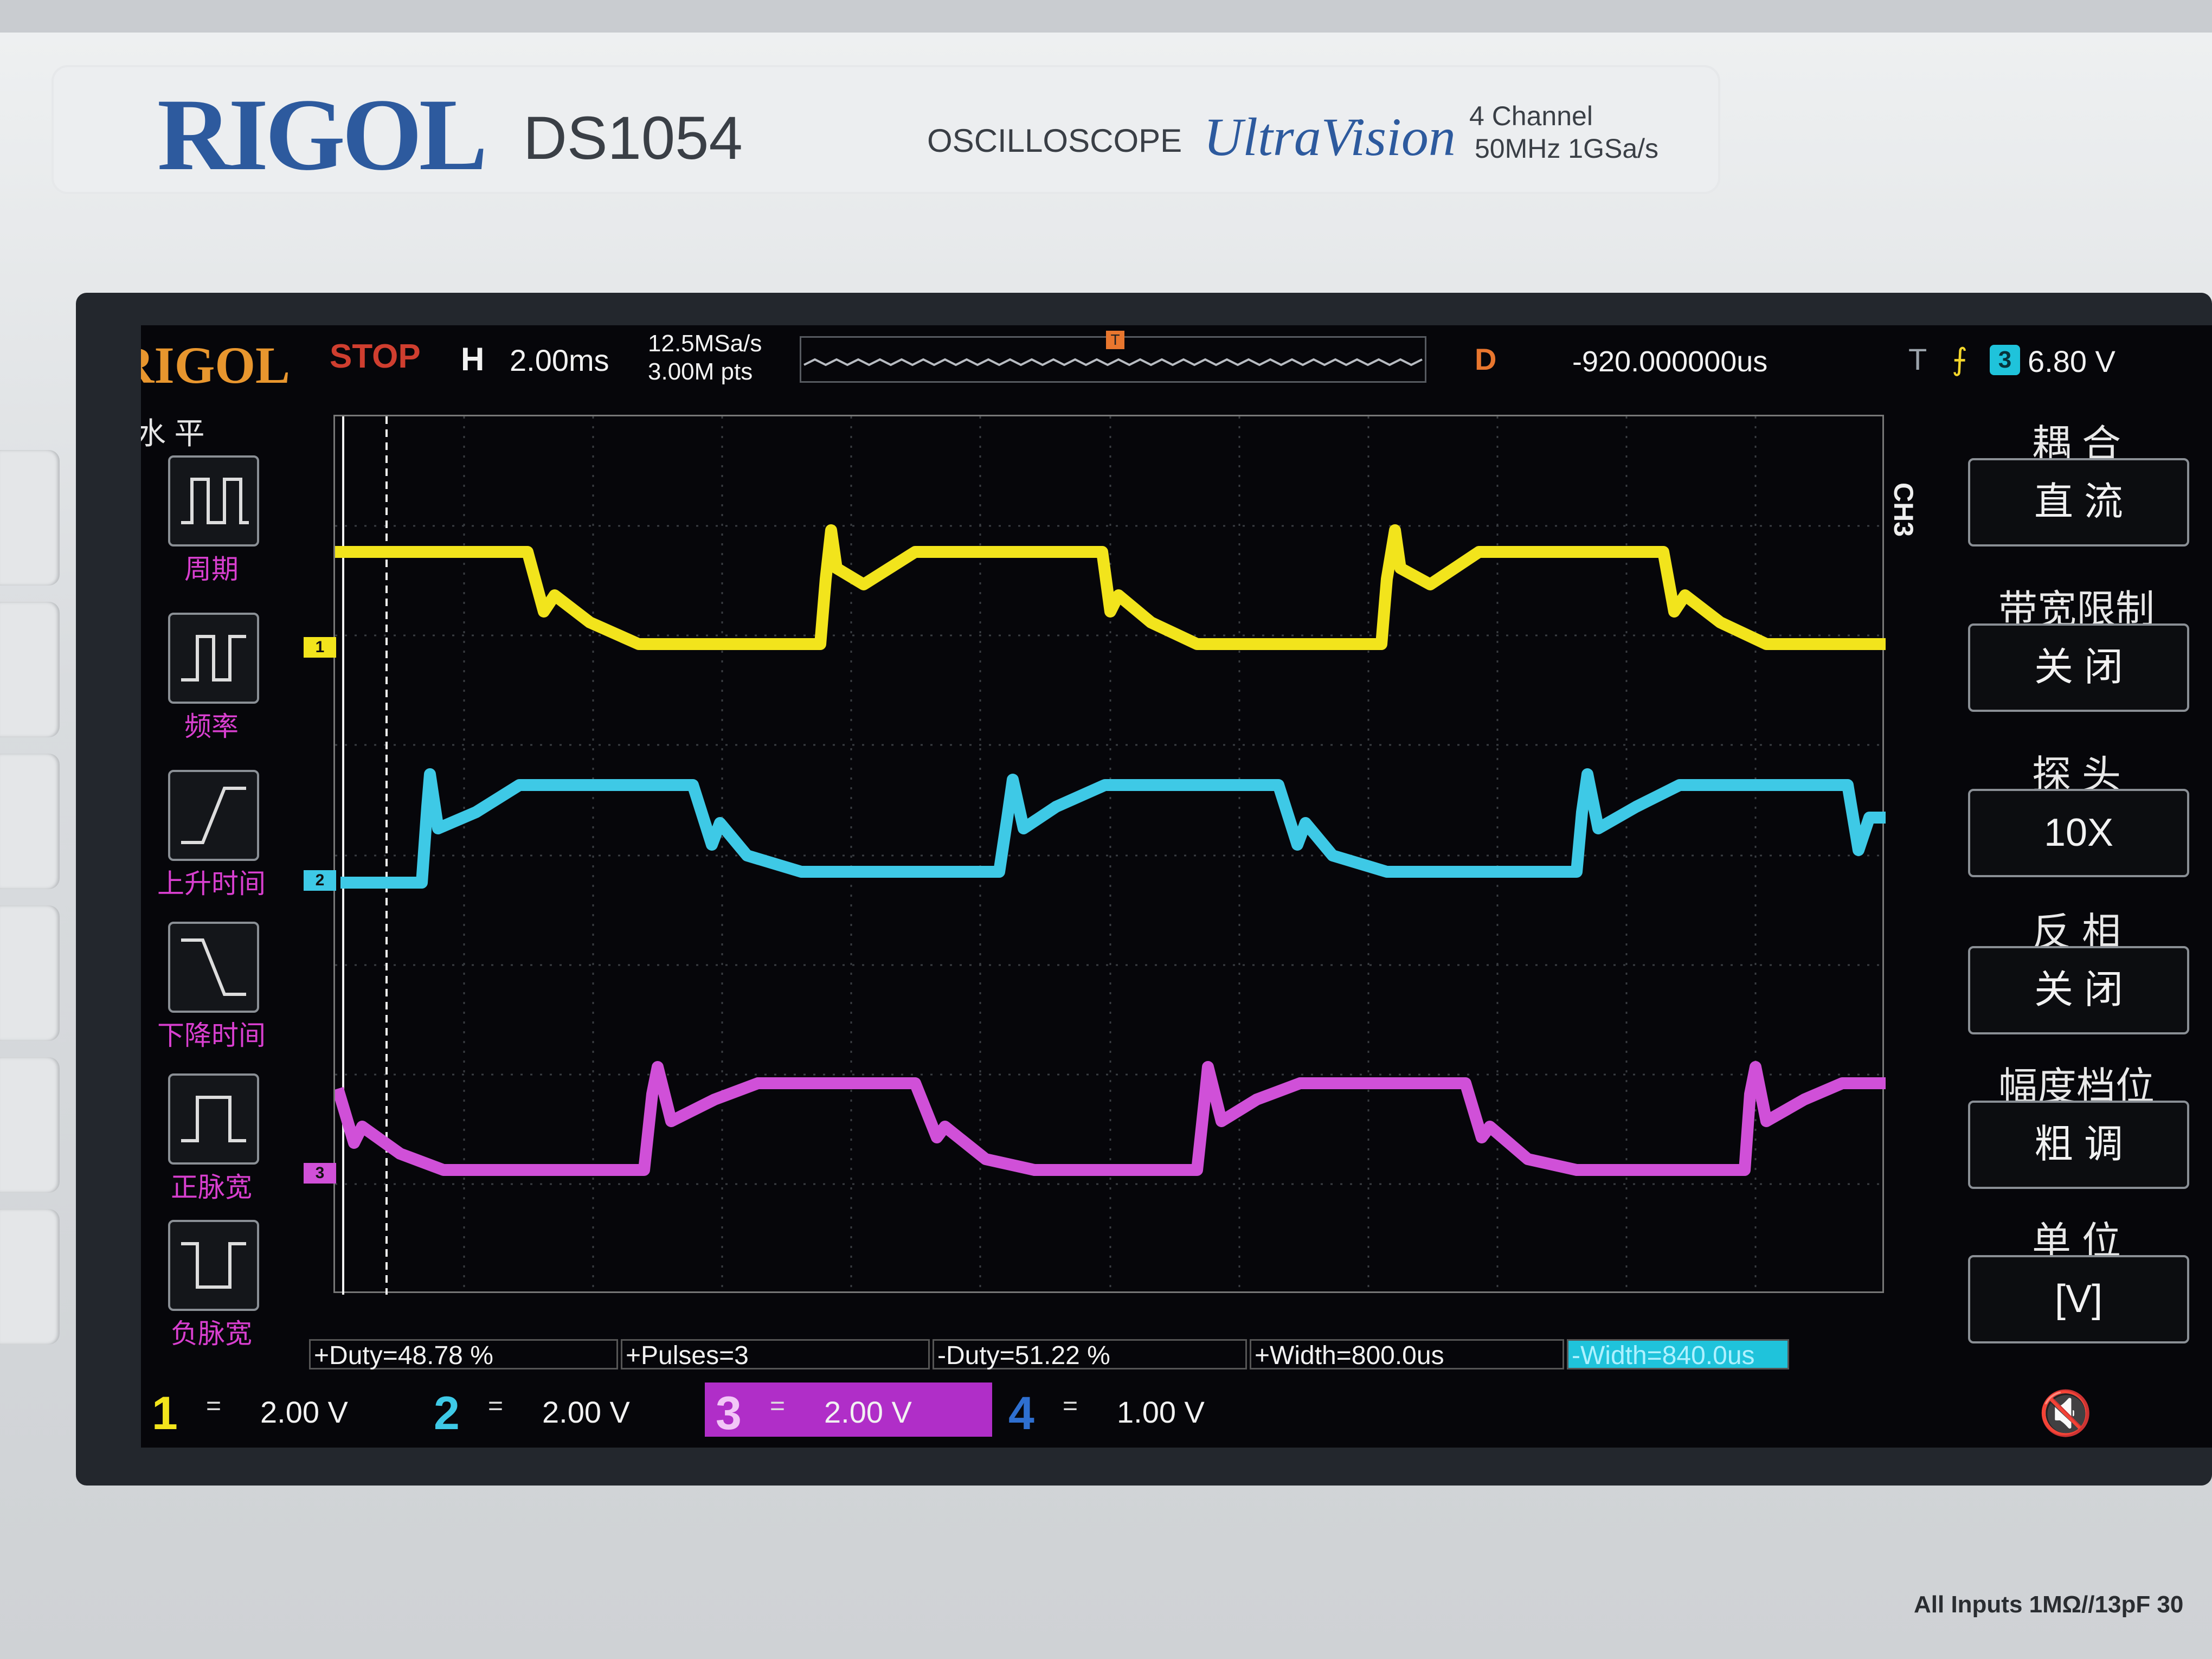  Describe the element at coordinates (463, 1354) in the screenshot. I see `measurement-pos-duty: +Duty=48.78 %` at that location.